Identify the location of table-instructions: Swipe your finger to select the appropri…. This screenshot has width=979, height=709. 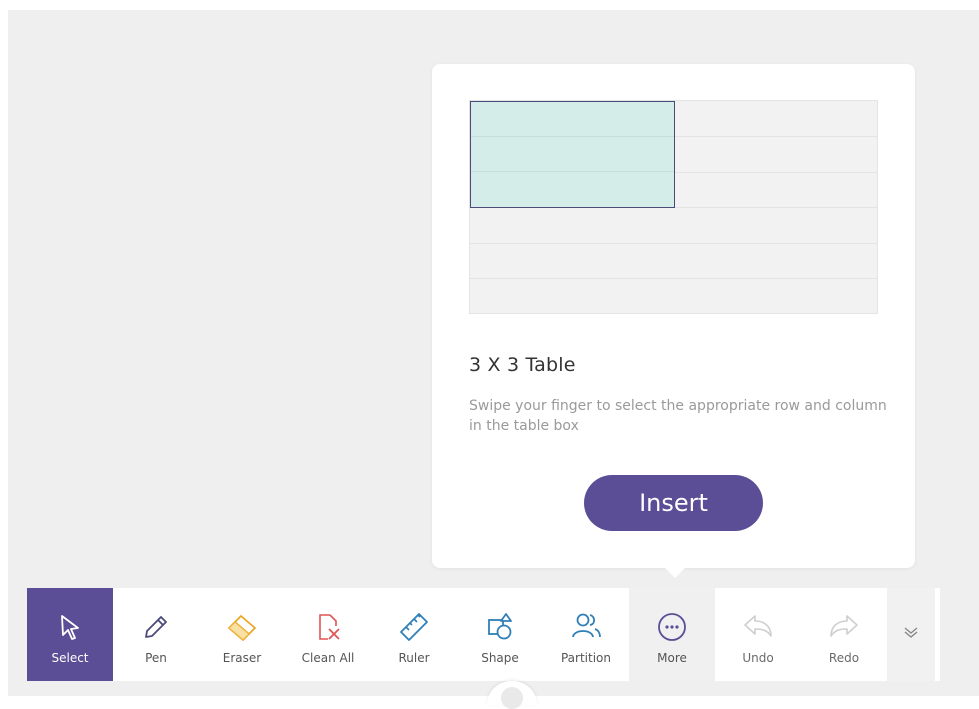
(678, 416).